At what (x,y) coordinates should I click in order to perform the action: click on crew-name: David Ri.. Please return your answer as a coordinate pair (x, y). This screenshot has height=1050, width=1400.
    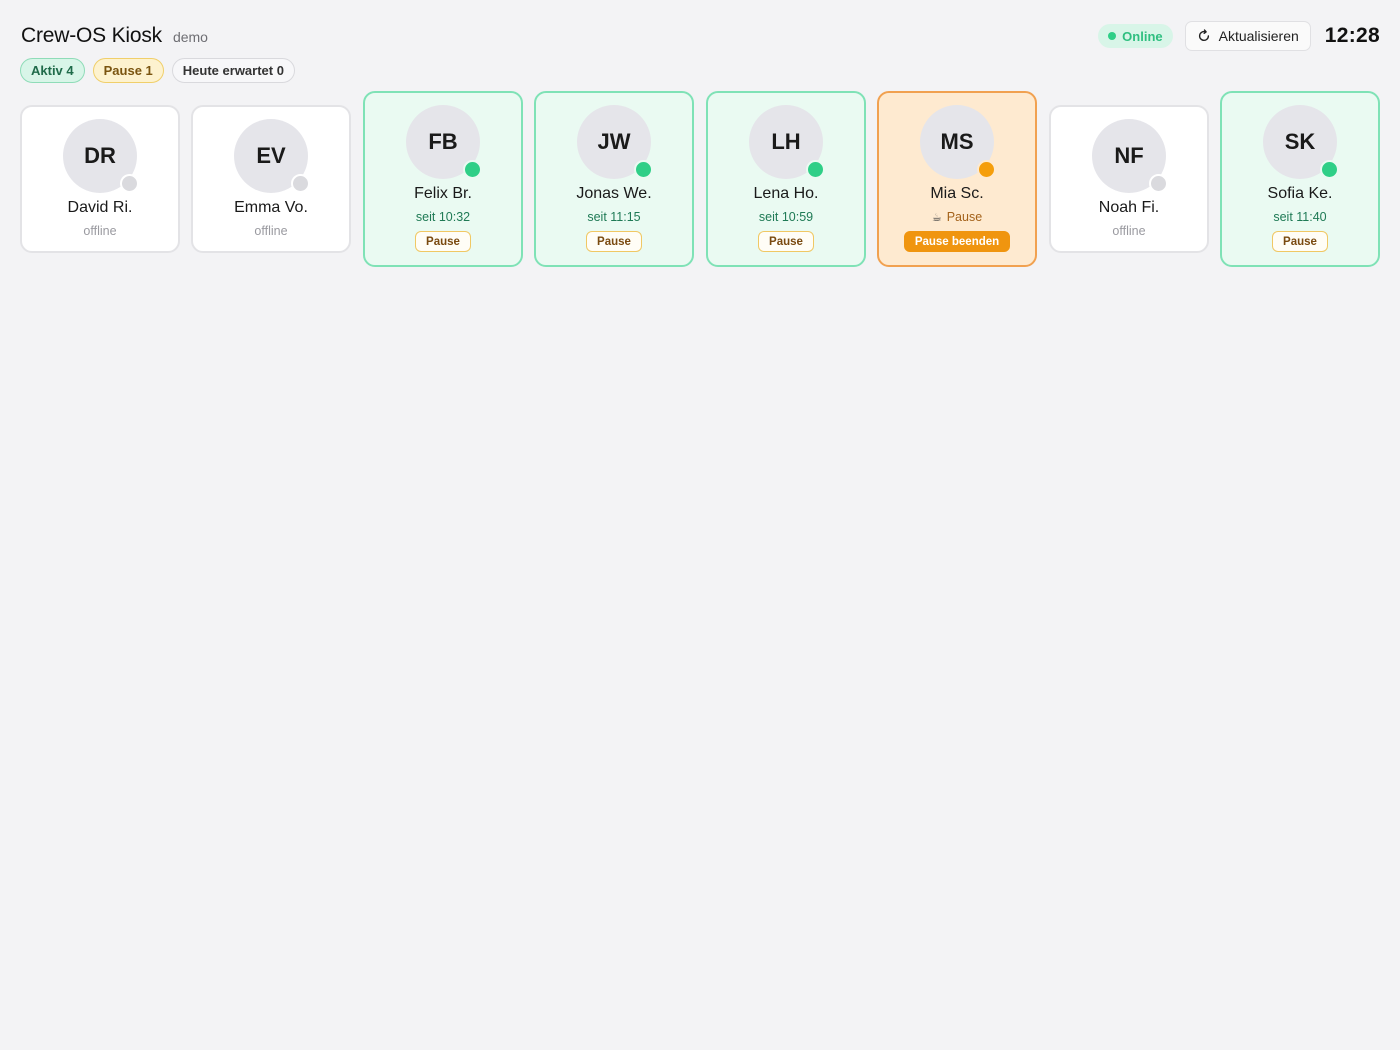
    Looking at the image, I should click on (100, 207).